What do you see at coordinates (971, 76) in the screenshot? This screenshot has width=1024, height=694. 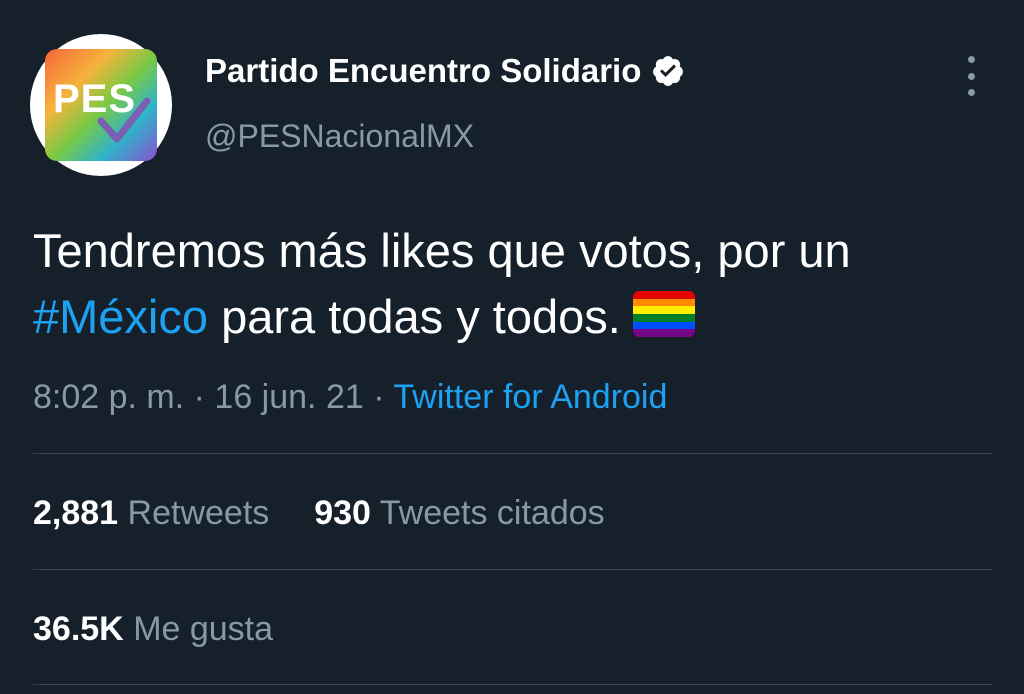 I see `more-options-icon` at bounding box center [971, 76].